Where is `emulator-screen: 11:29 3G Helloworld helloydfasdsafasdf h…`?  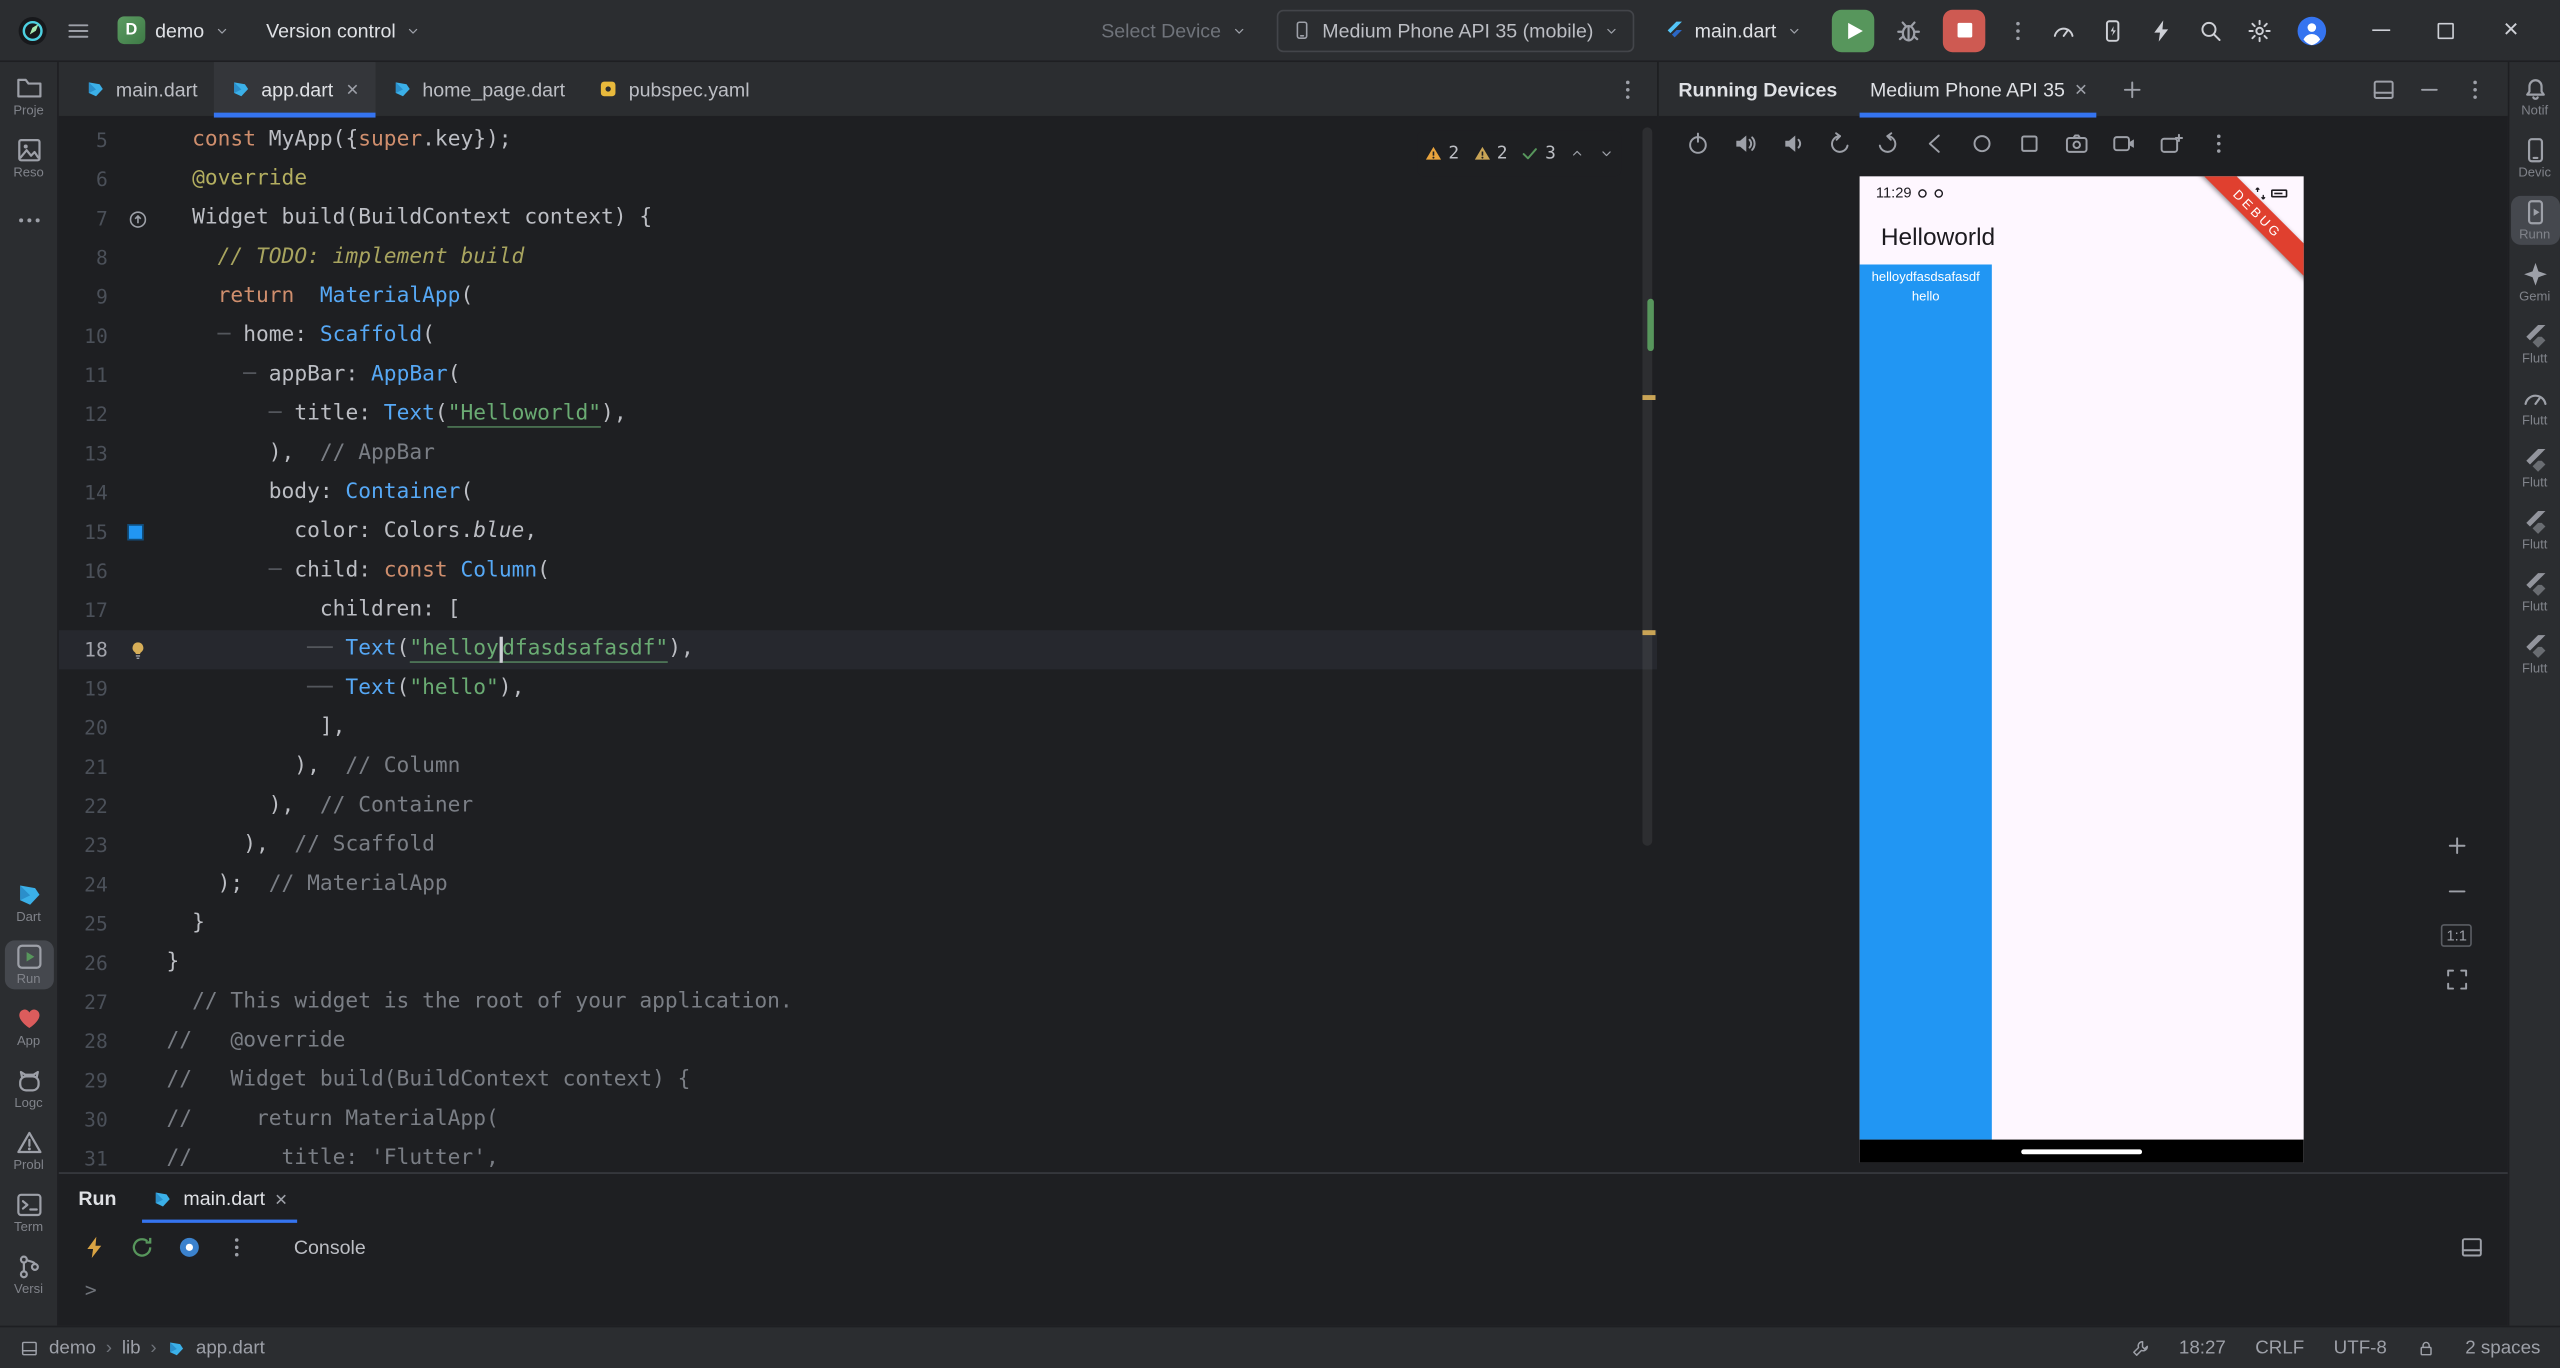
emulator-screen: 11:29 3G Helloworld helloydfasdsafasdf h… is located at coordinates (2081, 669).